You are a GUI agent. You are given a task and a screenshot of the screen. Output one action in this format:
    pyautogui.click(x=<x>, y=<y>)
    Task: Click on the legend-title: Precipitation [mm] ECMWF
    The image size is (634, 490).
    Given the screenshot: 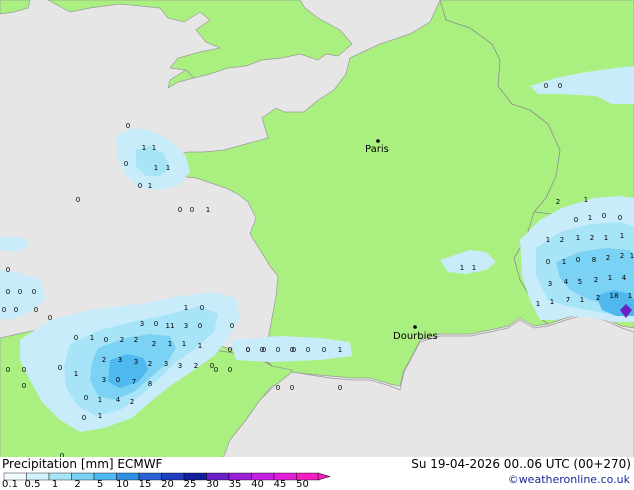 What is the action you would take?
    pyautogui.click(x=82, y=464)
    